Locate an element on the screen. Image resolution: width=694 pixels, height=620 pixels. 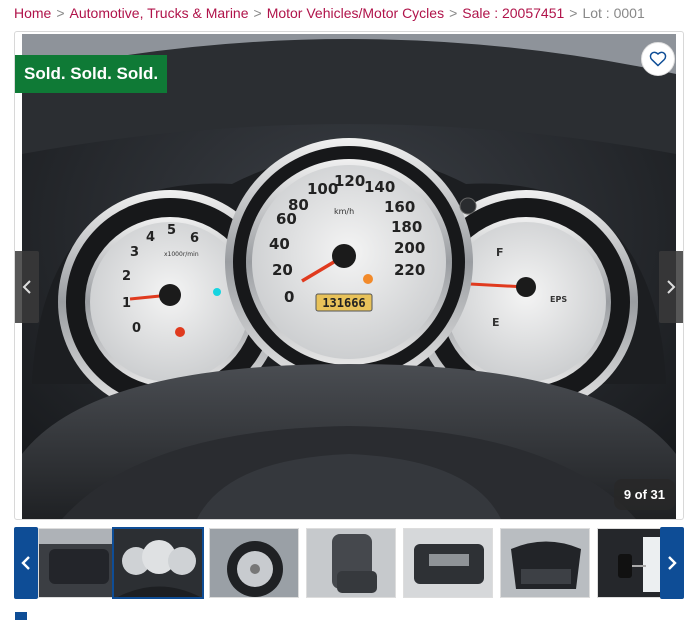
previous-image-button is located at coordinates (27, 287).